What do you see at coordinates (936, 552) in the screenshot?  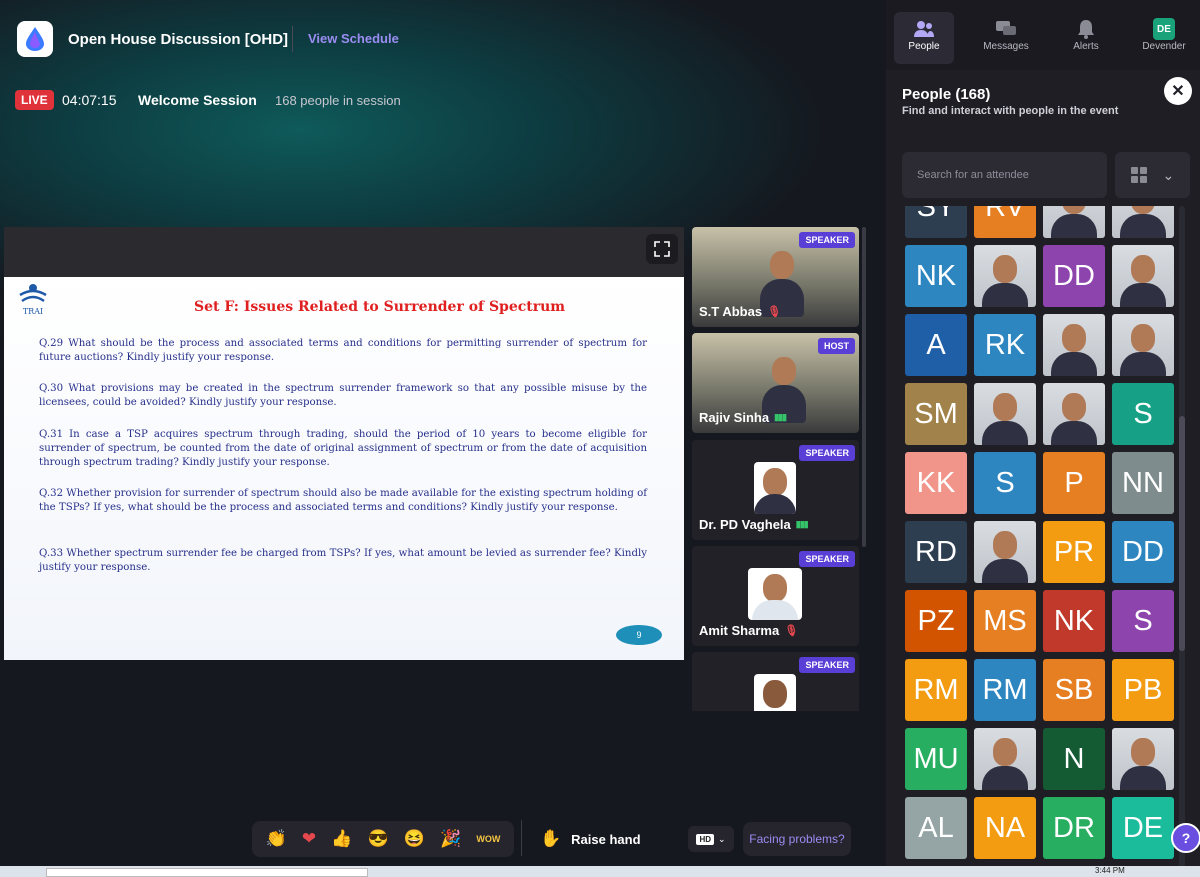 I see `attendee-avatar: RD` at bounding box center [936, 552].